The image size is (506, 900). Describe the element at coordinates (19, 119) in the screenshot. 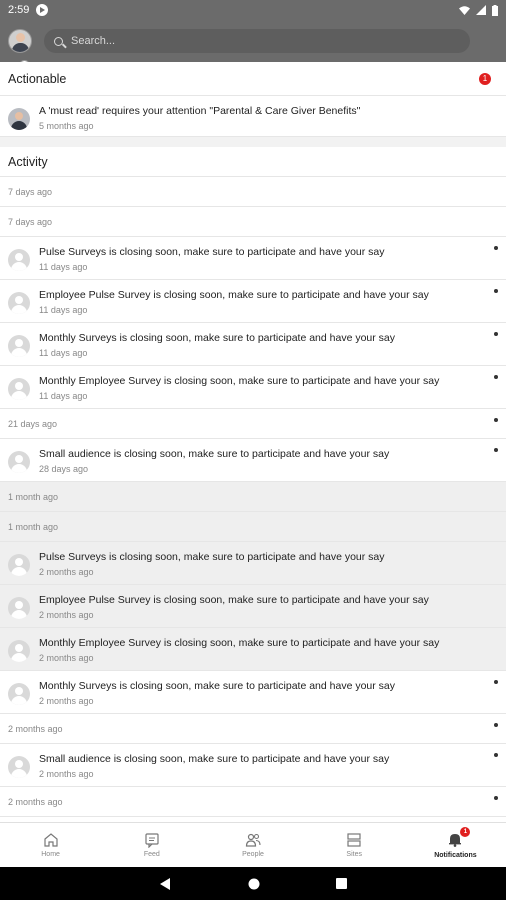

I see `sender-avatar` at that location.